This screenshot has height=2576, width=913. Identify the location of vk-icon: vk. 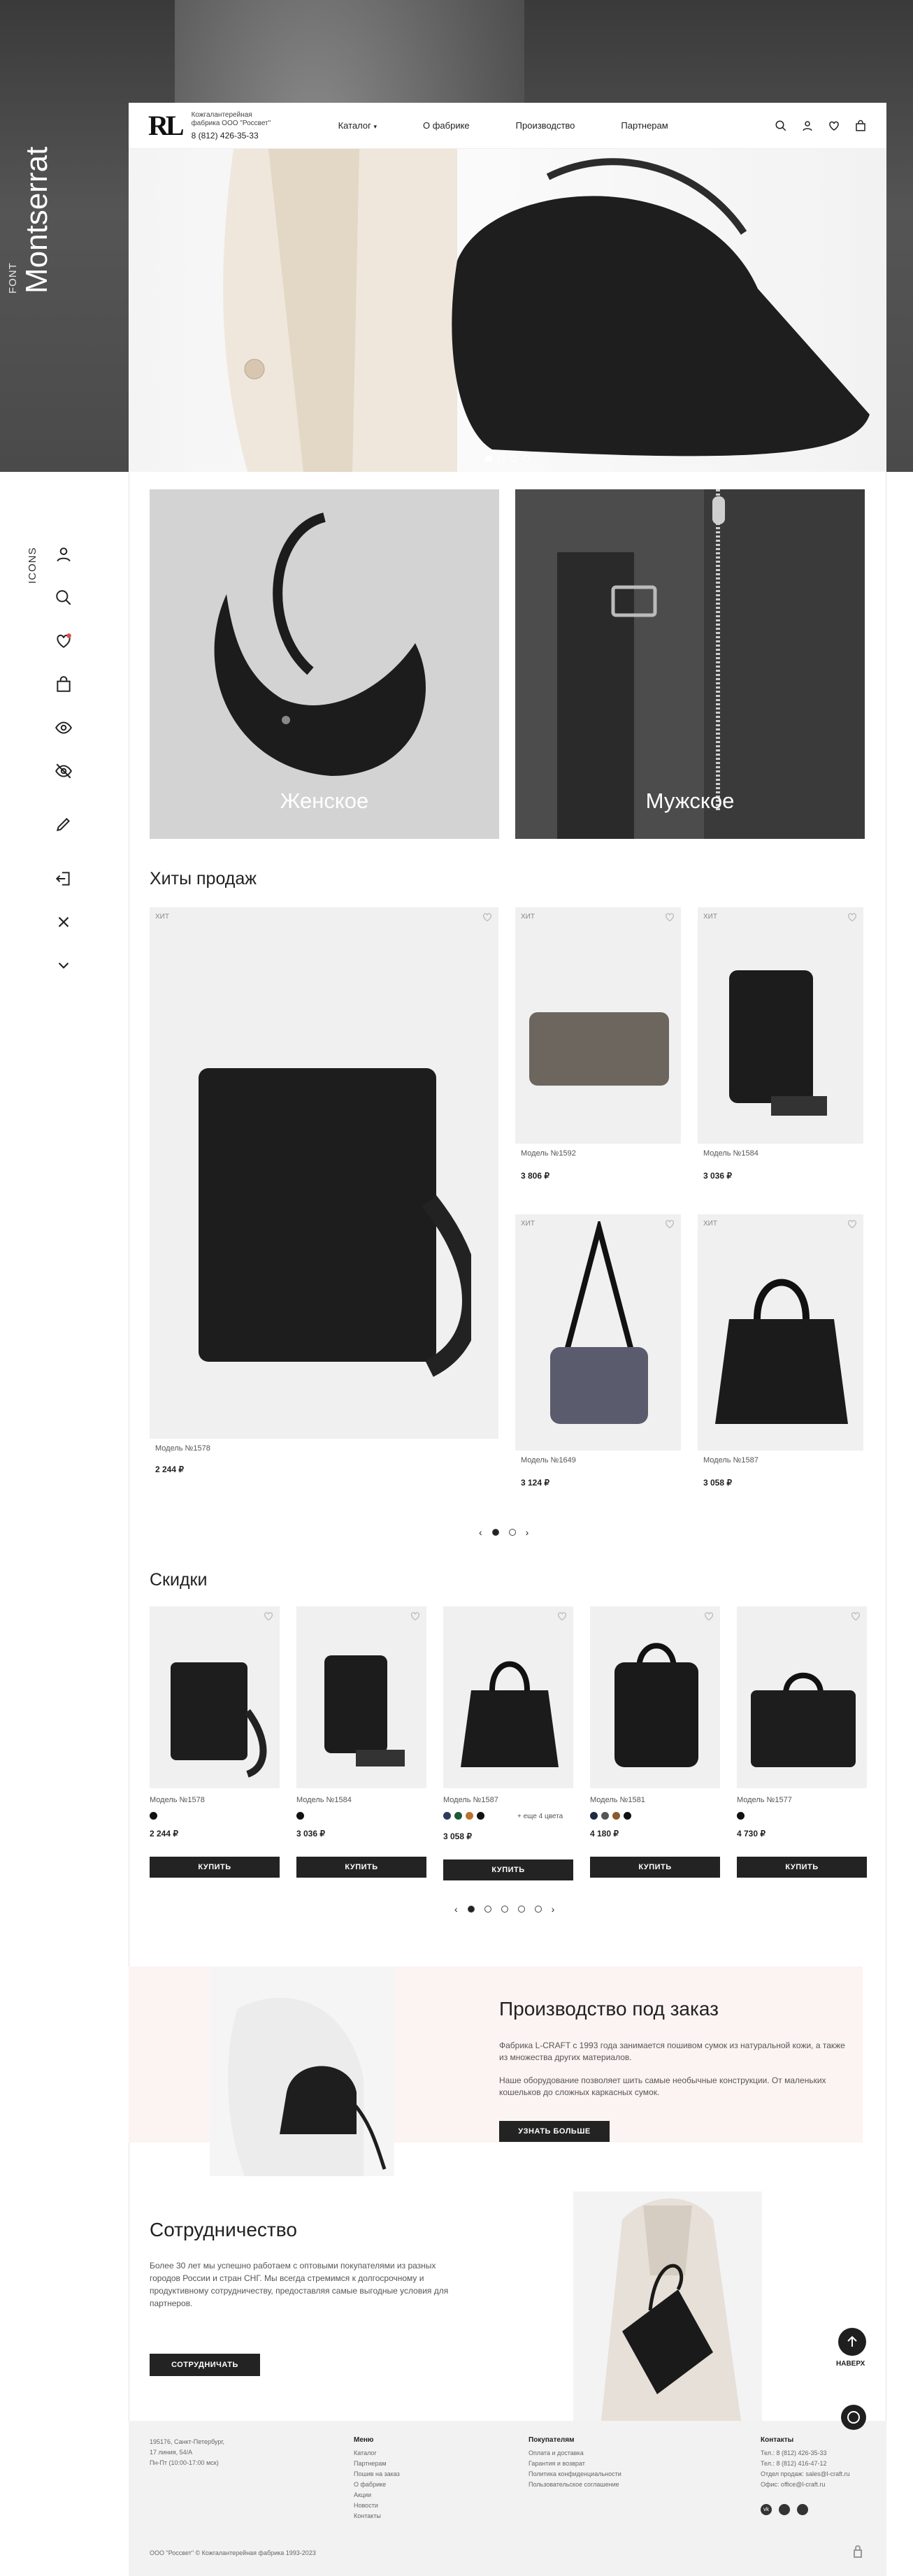
(766, 2509).